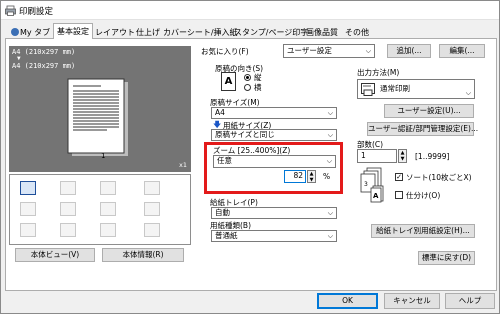 The image size is (500, 314). I want to click on finisher-icon, so click(68, 230).